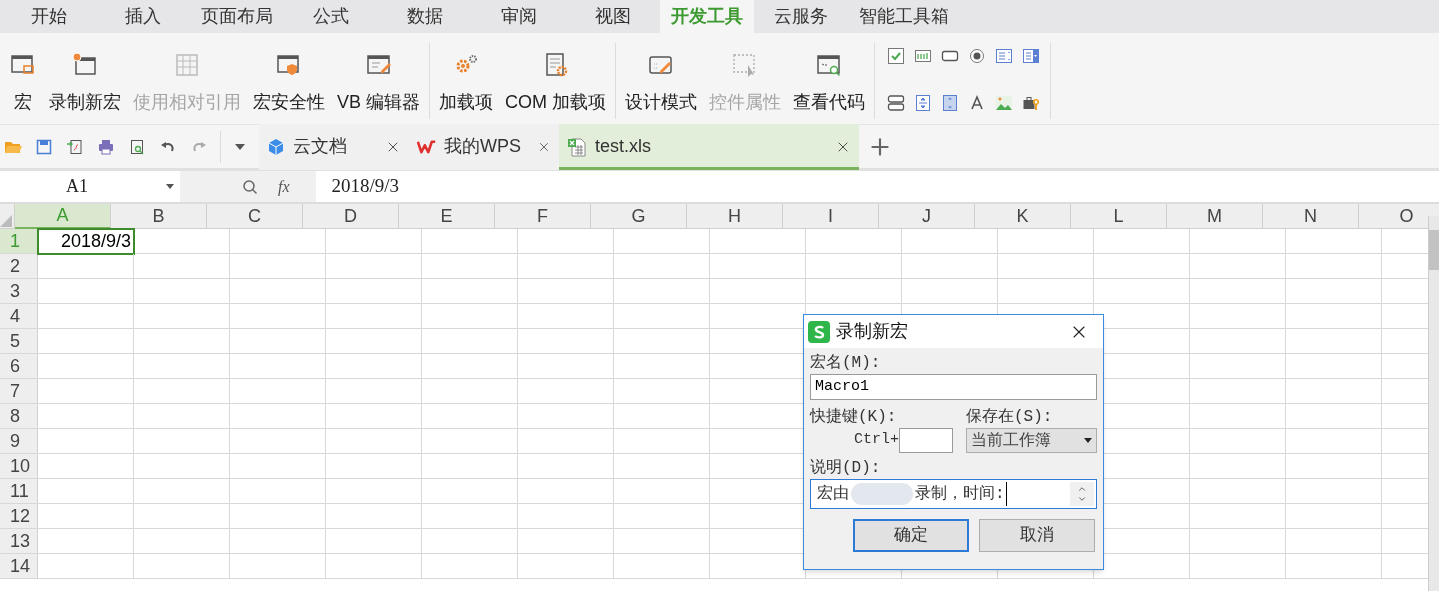 The image size is (1439, 591). Describe the element at coordinates (1004, 103) in the screenshot. I see `image-icon` at that location.